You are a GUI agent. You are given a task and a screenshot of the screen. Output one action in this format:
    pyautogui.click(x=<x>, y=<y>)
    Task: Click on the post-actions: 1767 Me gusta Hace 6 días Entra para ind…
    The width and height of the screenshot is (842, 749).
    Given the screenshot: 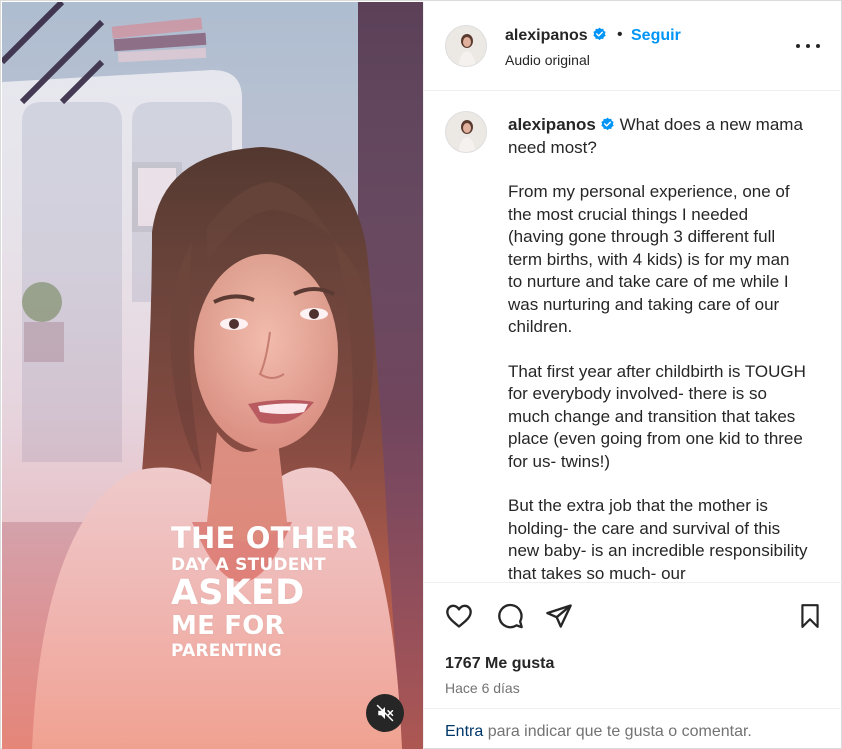 What is the action you would take?
    pyautogui.click(x=633, y=665)
    